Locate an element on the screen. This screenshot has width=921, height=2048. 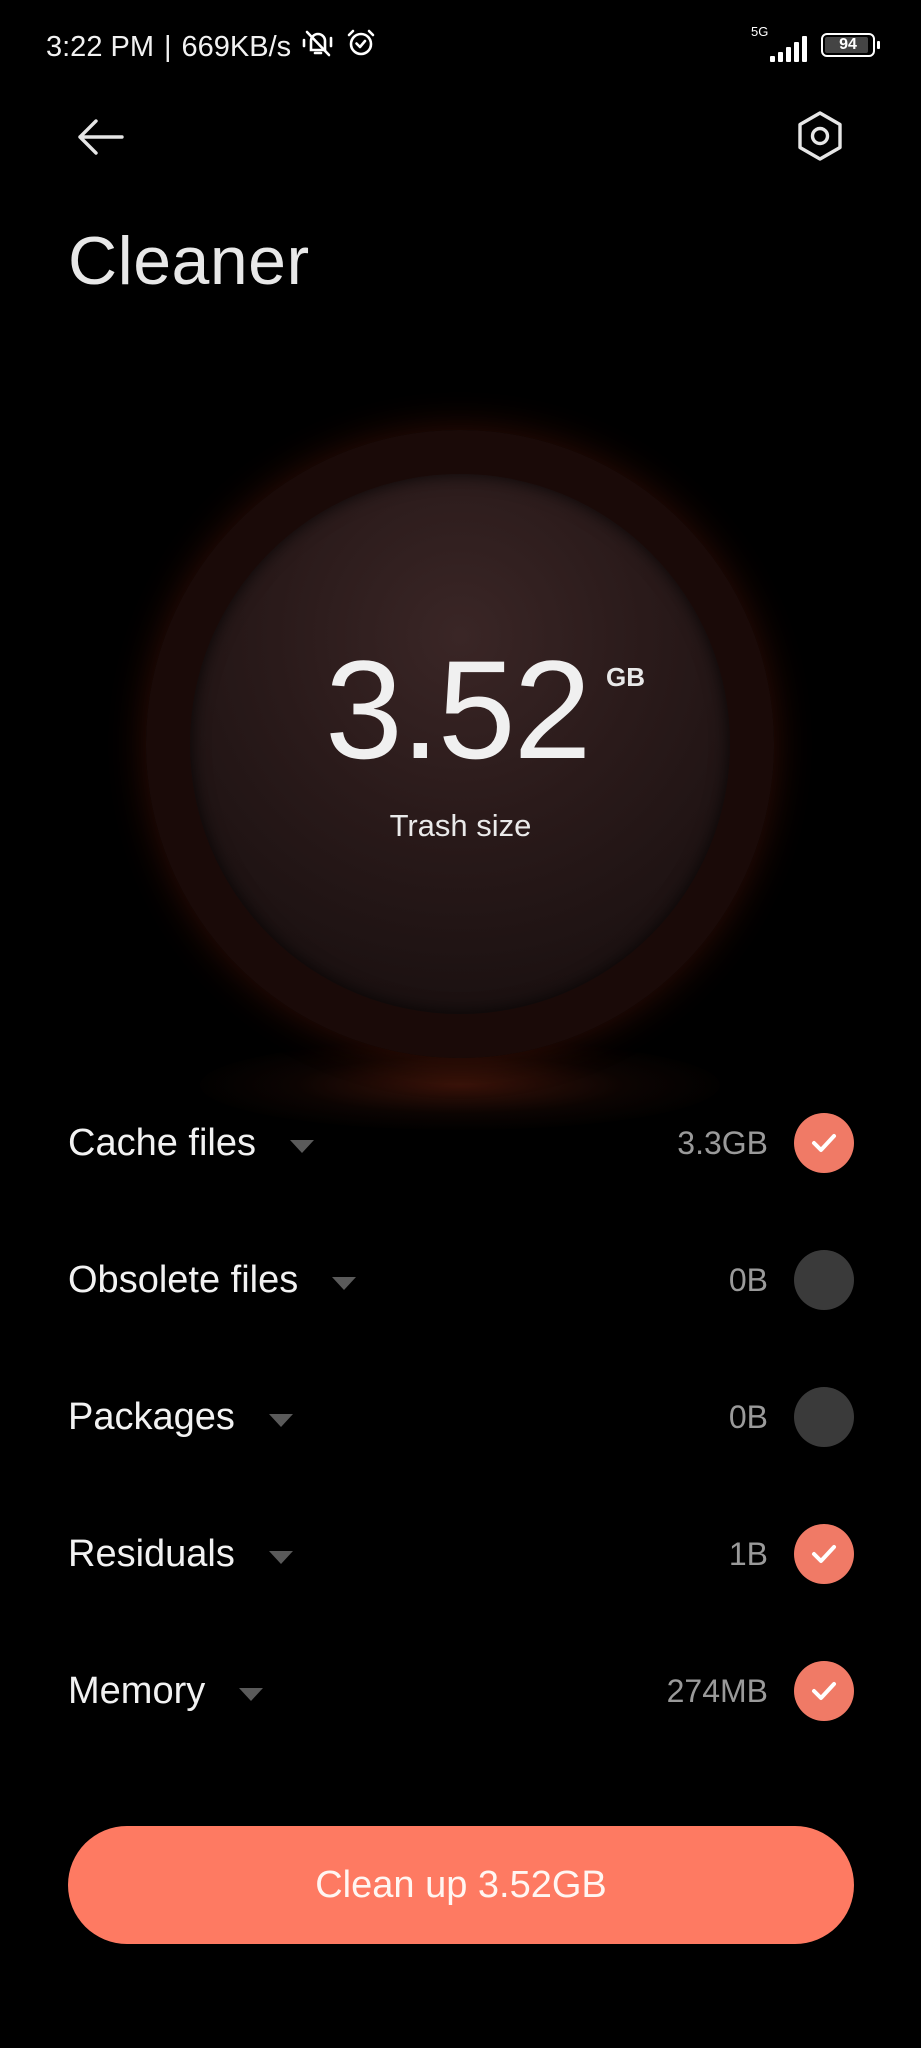
bell-muted-icon is located at coordinates (318, 47).